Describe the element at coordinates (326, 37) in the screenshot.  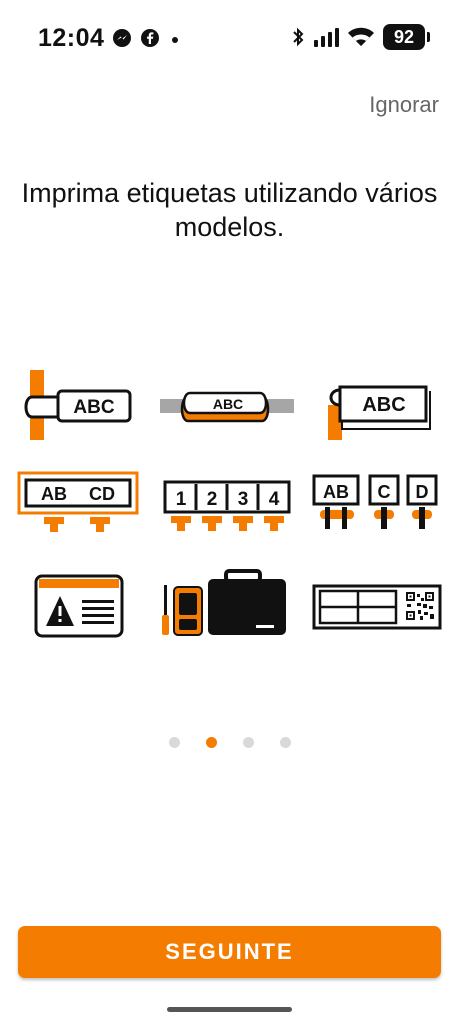
I see `signal-icon` at that location.